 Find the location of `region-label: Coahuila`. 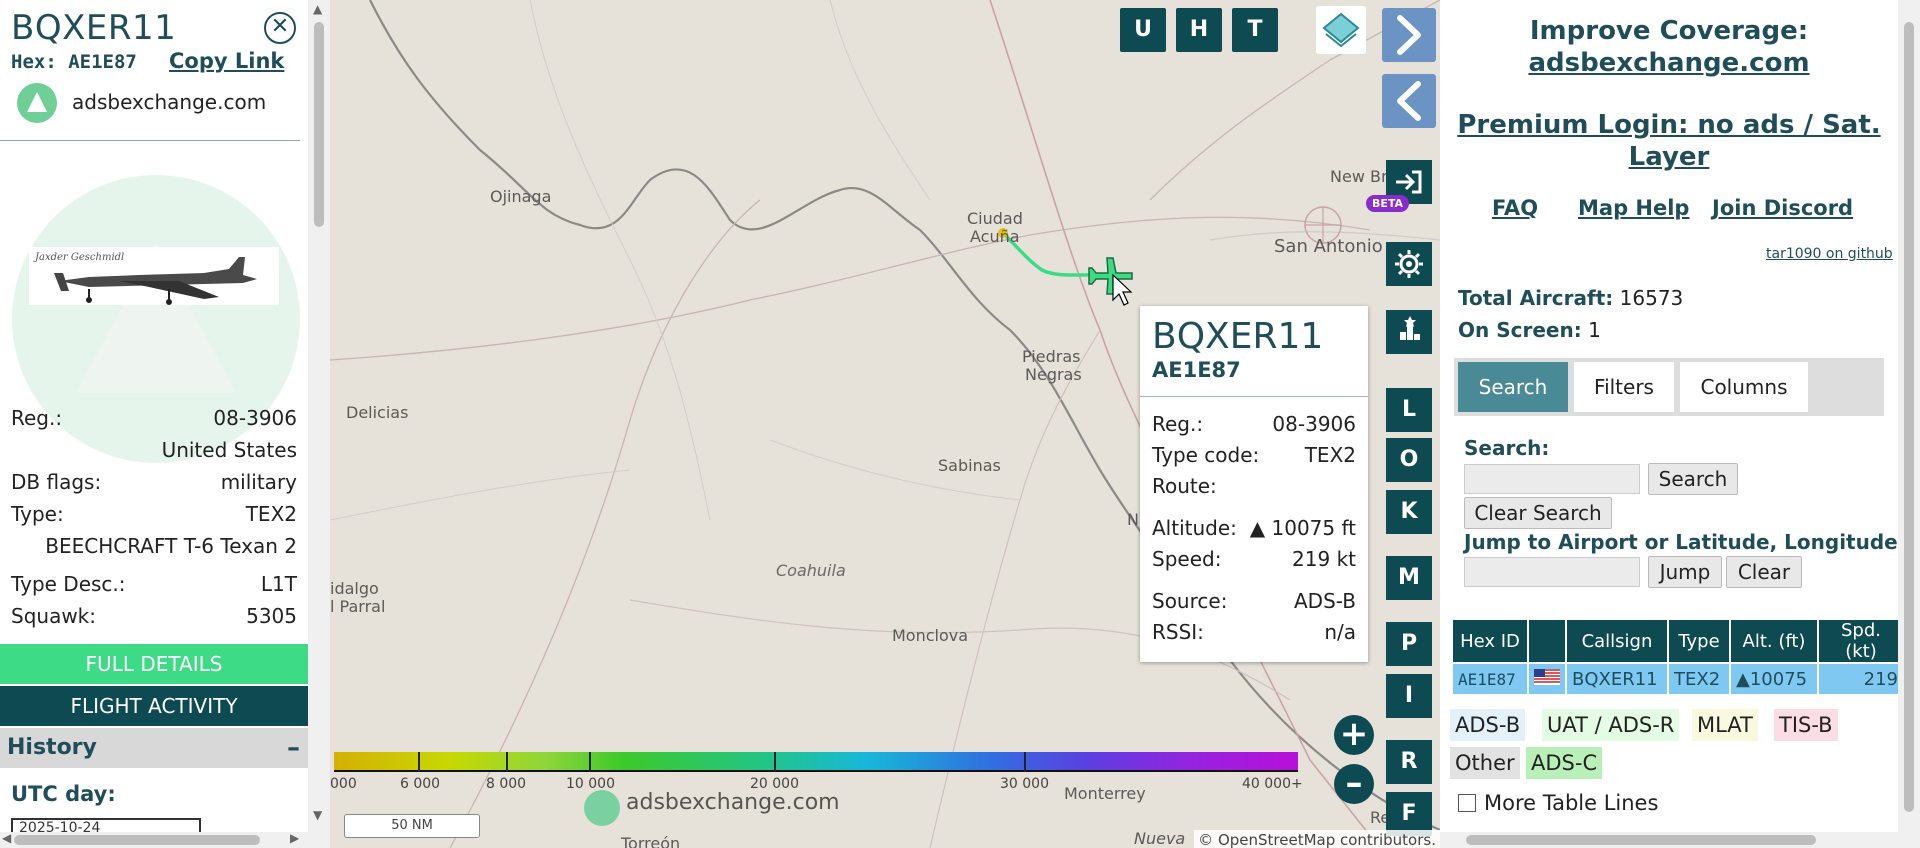

region-label: Coahuila is located at coordinates (811, 570).